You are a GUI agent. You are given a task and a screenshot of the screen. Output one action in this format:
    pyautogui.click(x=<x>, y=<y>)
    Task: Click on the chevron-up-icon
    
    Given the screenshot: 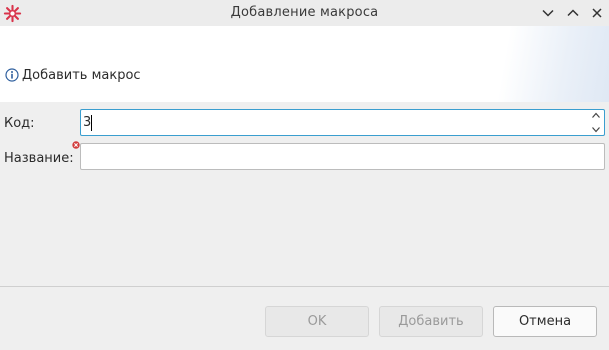 What is the action you would take?
    pyautogui.click(x=573, y=13)
    